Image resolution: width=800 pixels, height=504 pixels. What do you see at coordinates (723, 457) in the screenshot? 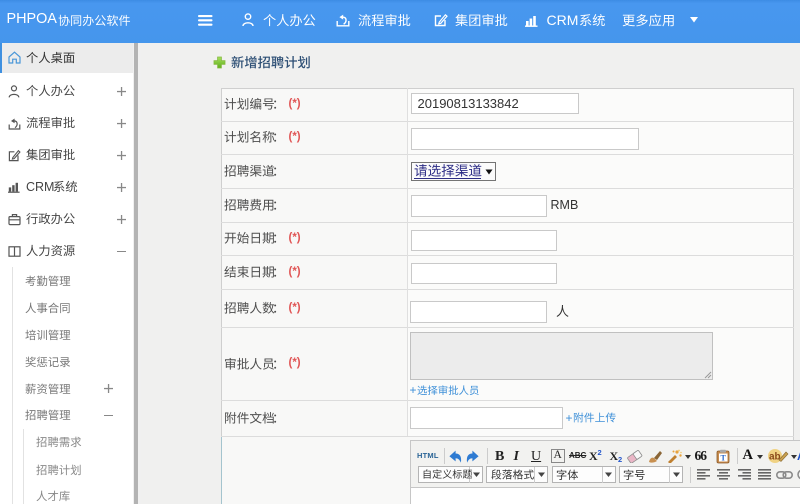
I see `svg-text: T` at bounding box center [723, 457].